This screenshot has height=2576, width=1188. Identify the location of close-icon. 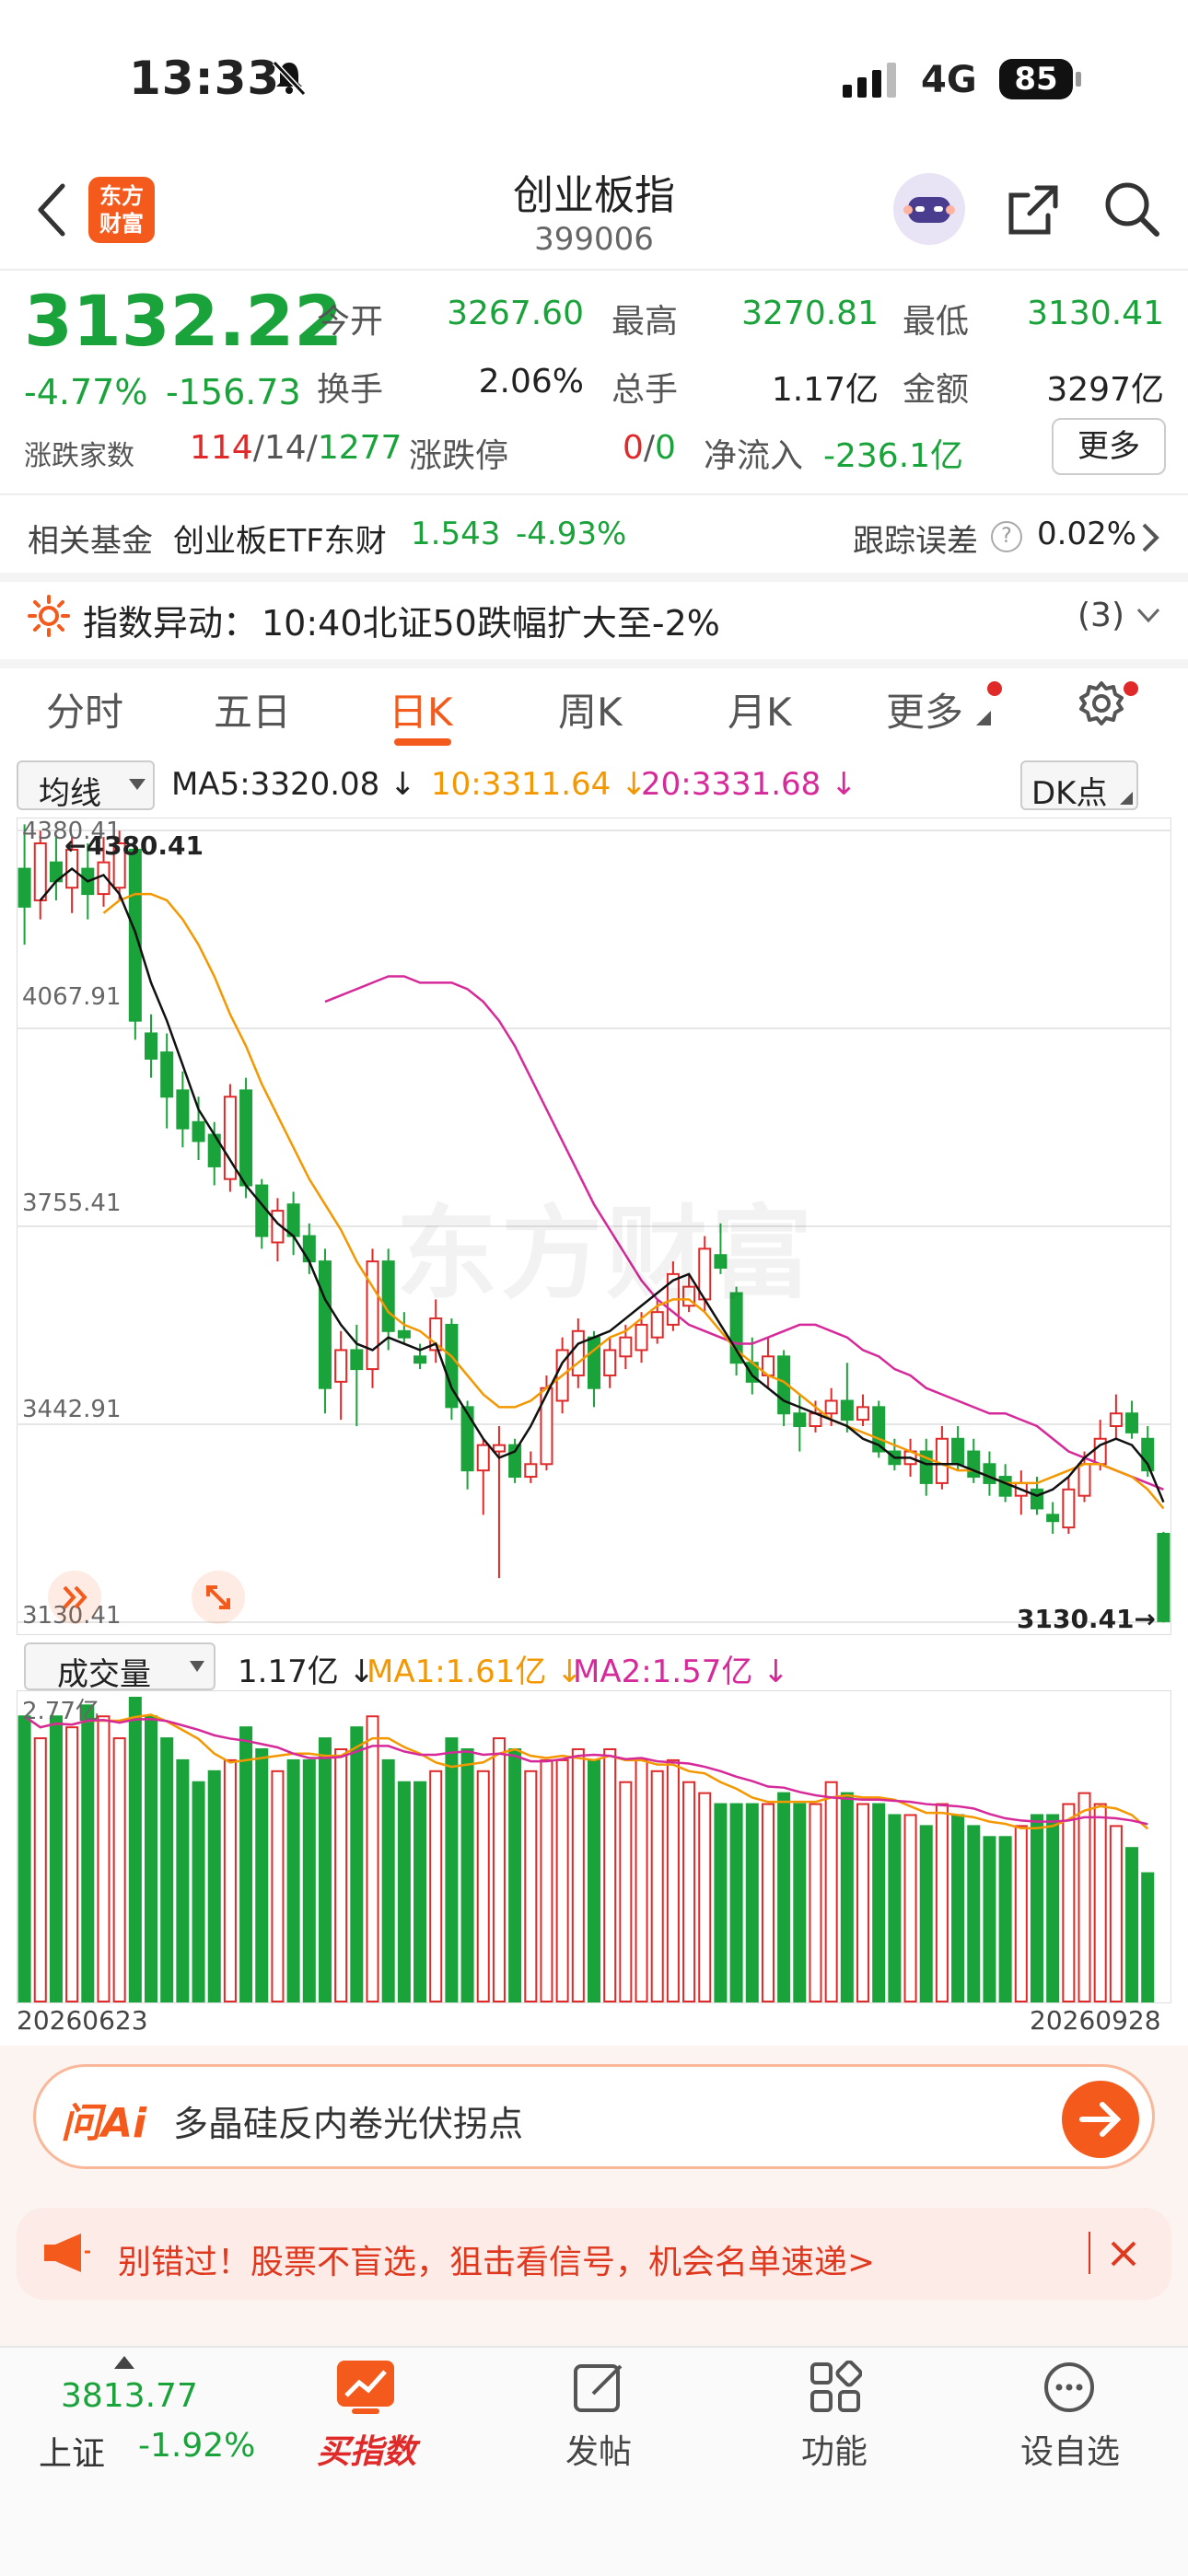
(1123, 2255).